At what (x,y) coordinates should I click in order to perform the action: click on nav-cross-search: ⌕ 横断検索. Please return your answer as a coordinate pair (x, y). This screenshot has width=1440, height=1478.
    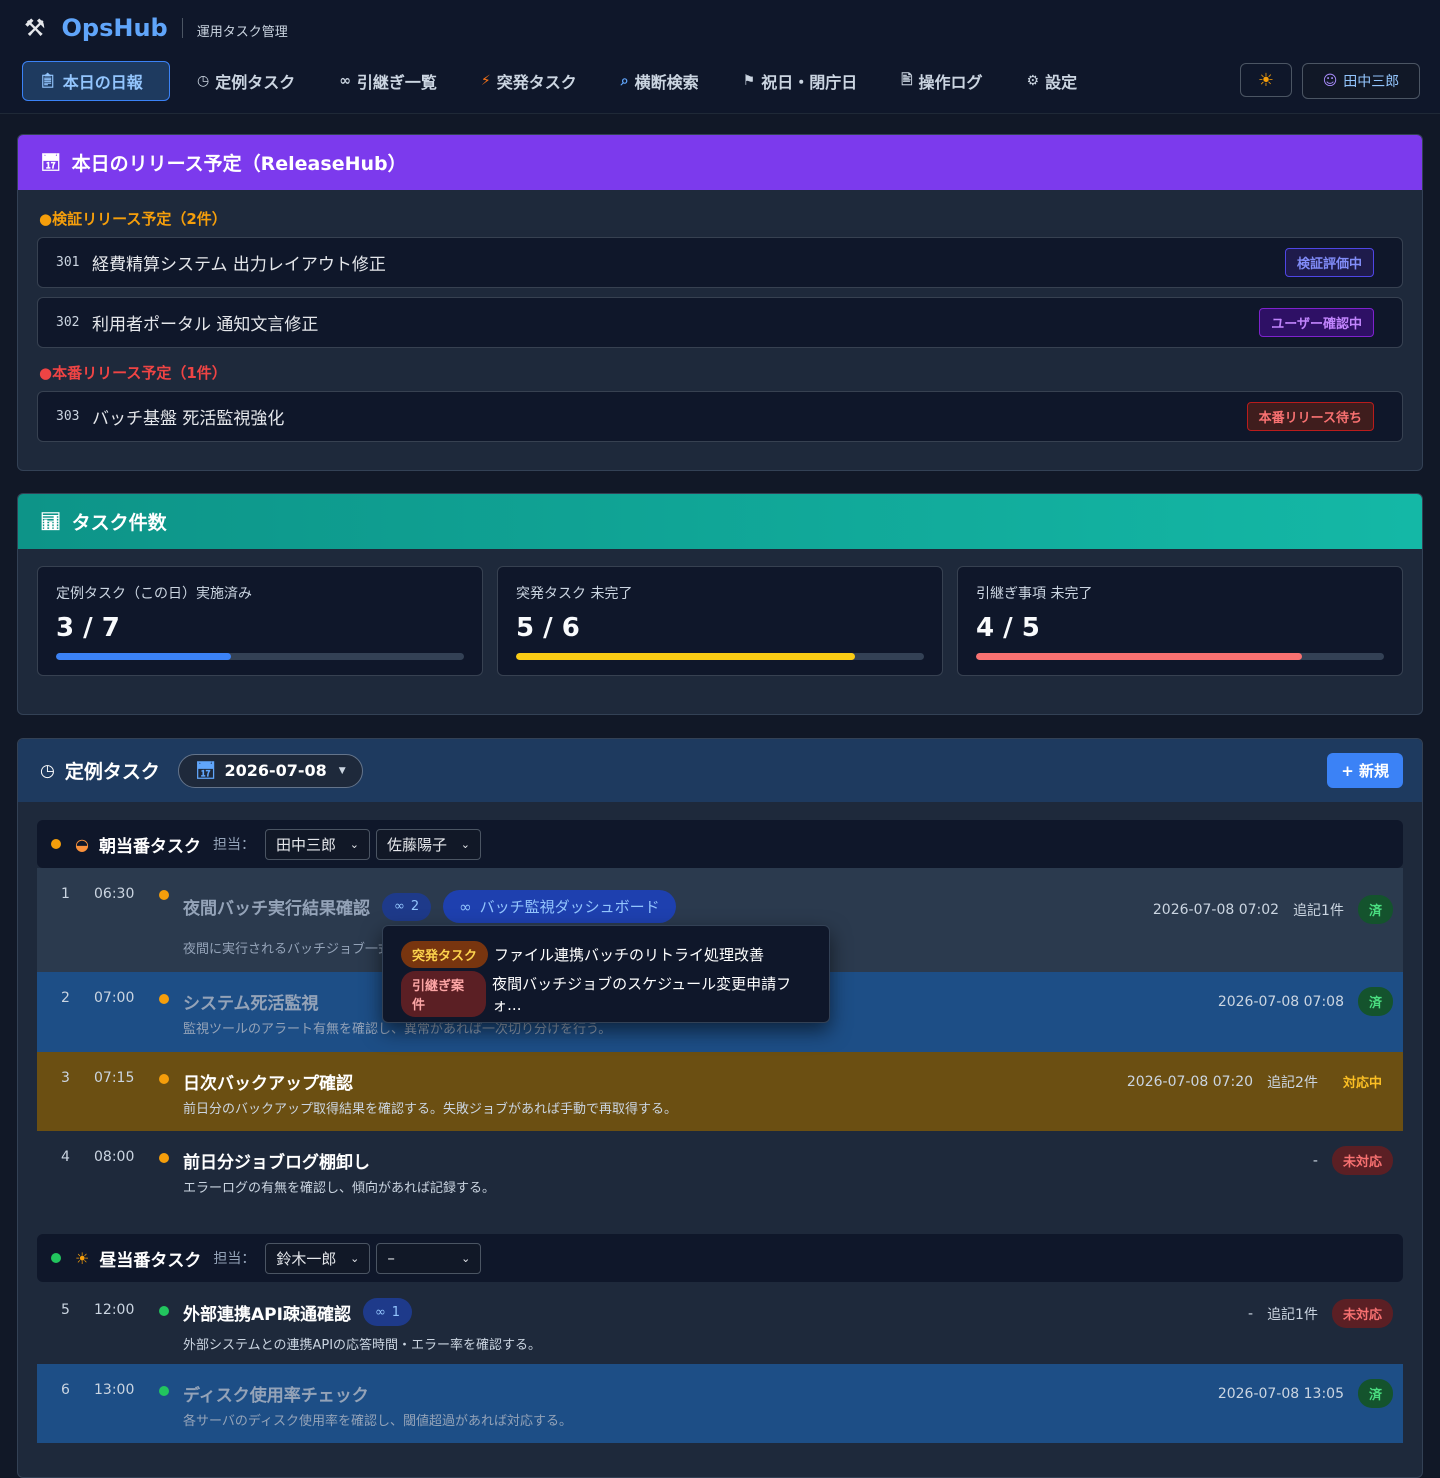
    Looking at the image, I should click on (660, 81).